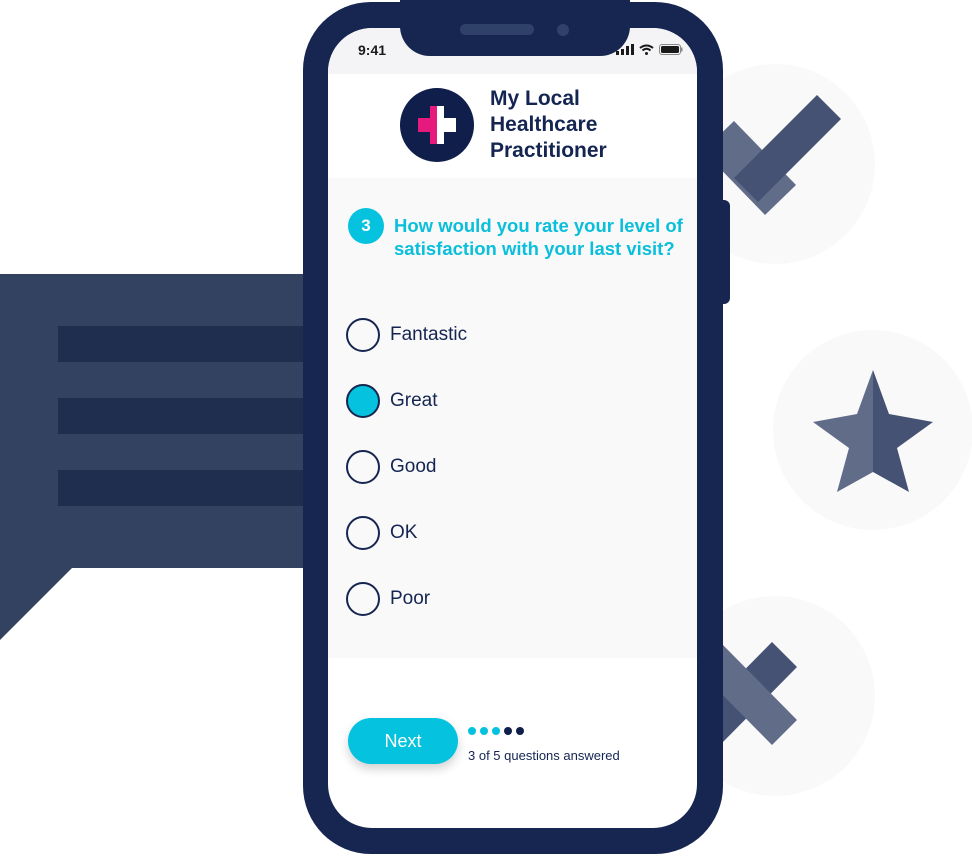 The width and height of the screenshot is (972, 858). Describe the element at coordinates (429, 334) in the screenshot. I see `option-label: Fantastic` at that location.